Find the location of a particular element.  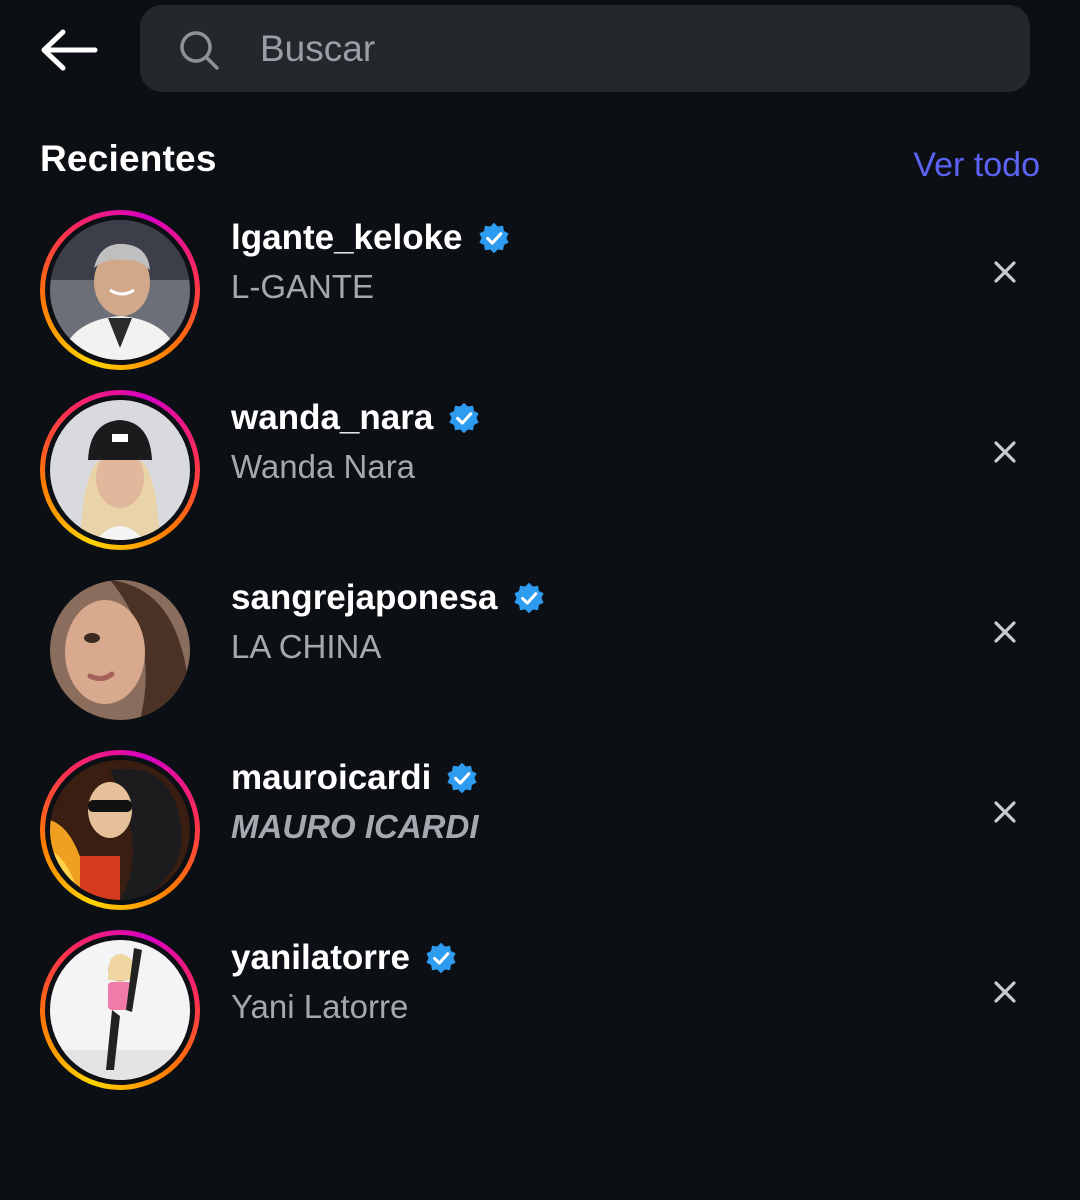

full-name: Yani Latorre is located at coordinates (320, 1006).